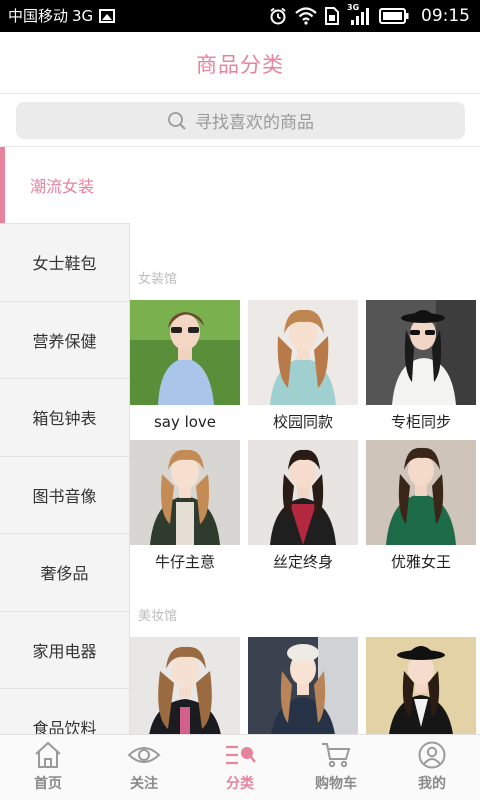 The height and width of the screenshot is (800, 480). I want to click on product-card: 校园同款, so click(303, 370).